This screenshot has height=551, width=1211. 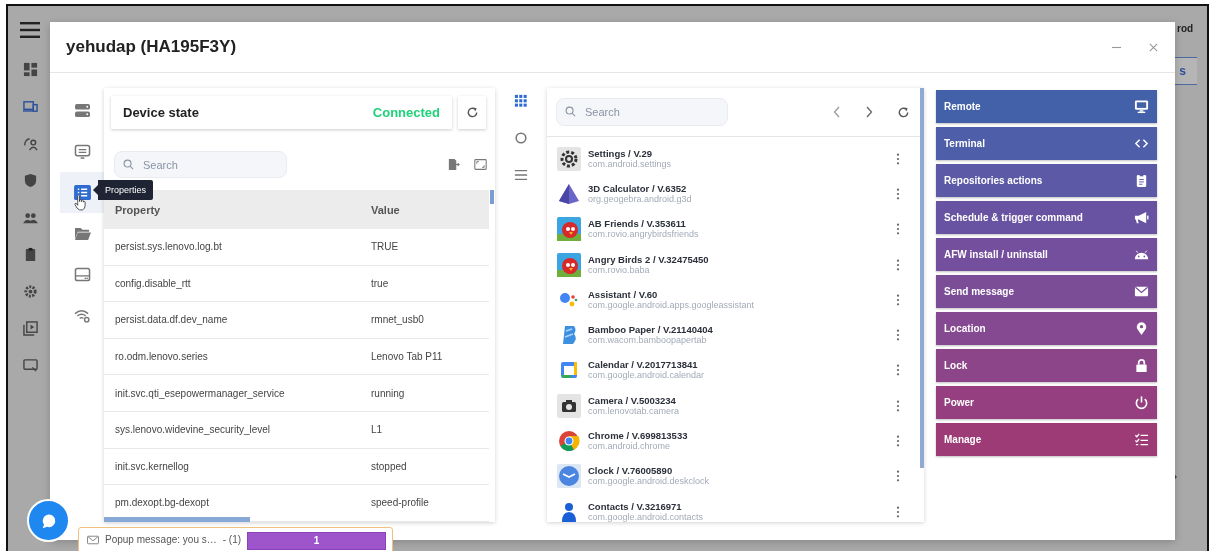 What do you see at coordinates (128, 164) in the screenshot?
I see `search-icon` at bounding box center [128, 164].